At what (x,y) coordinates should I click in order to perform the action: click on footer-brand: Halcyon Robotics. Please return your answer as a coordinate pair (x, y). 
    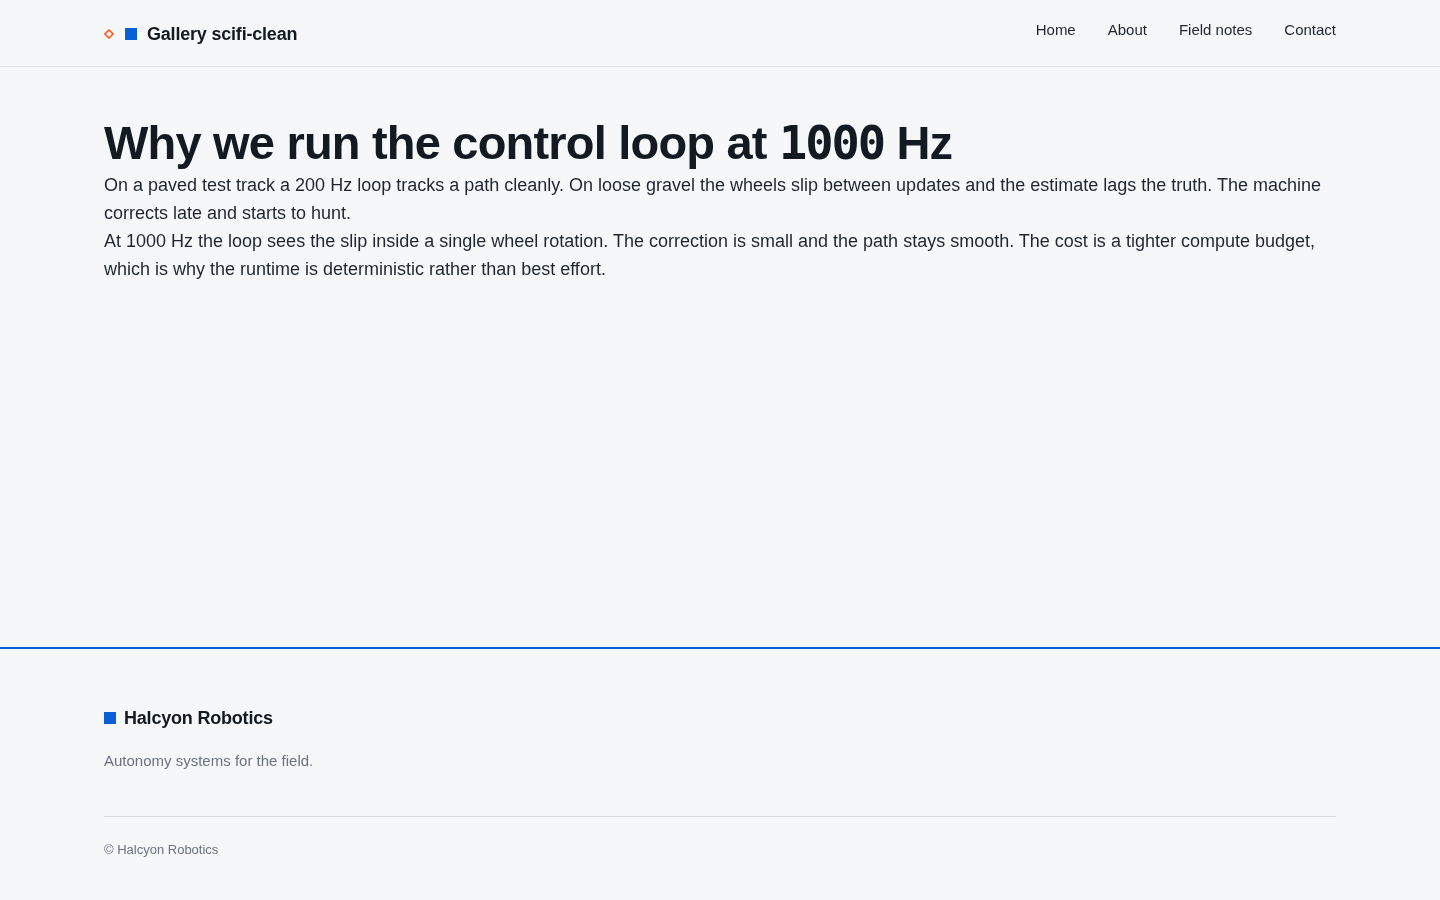
    Looking at the image, I should click on (198, 718).